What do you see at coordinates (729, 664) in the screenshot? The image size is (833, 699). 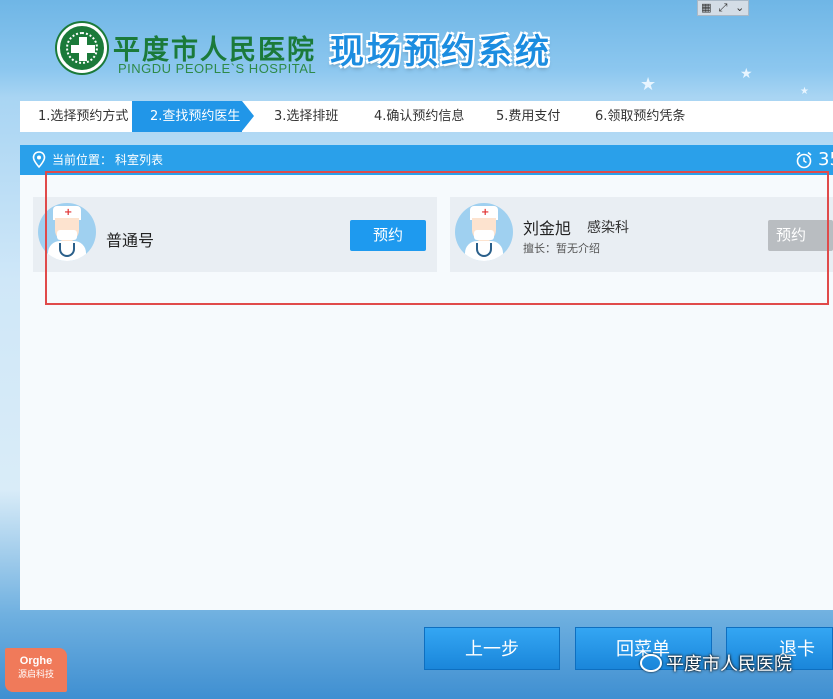 I see `watermark-text: 平度市人民医院` at bounding box center [729, 664].